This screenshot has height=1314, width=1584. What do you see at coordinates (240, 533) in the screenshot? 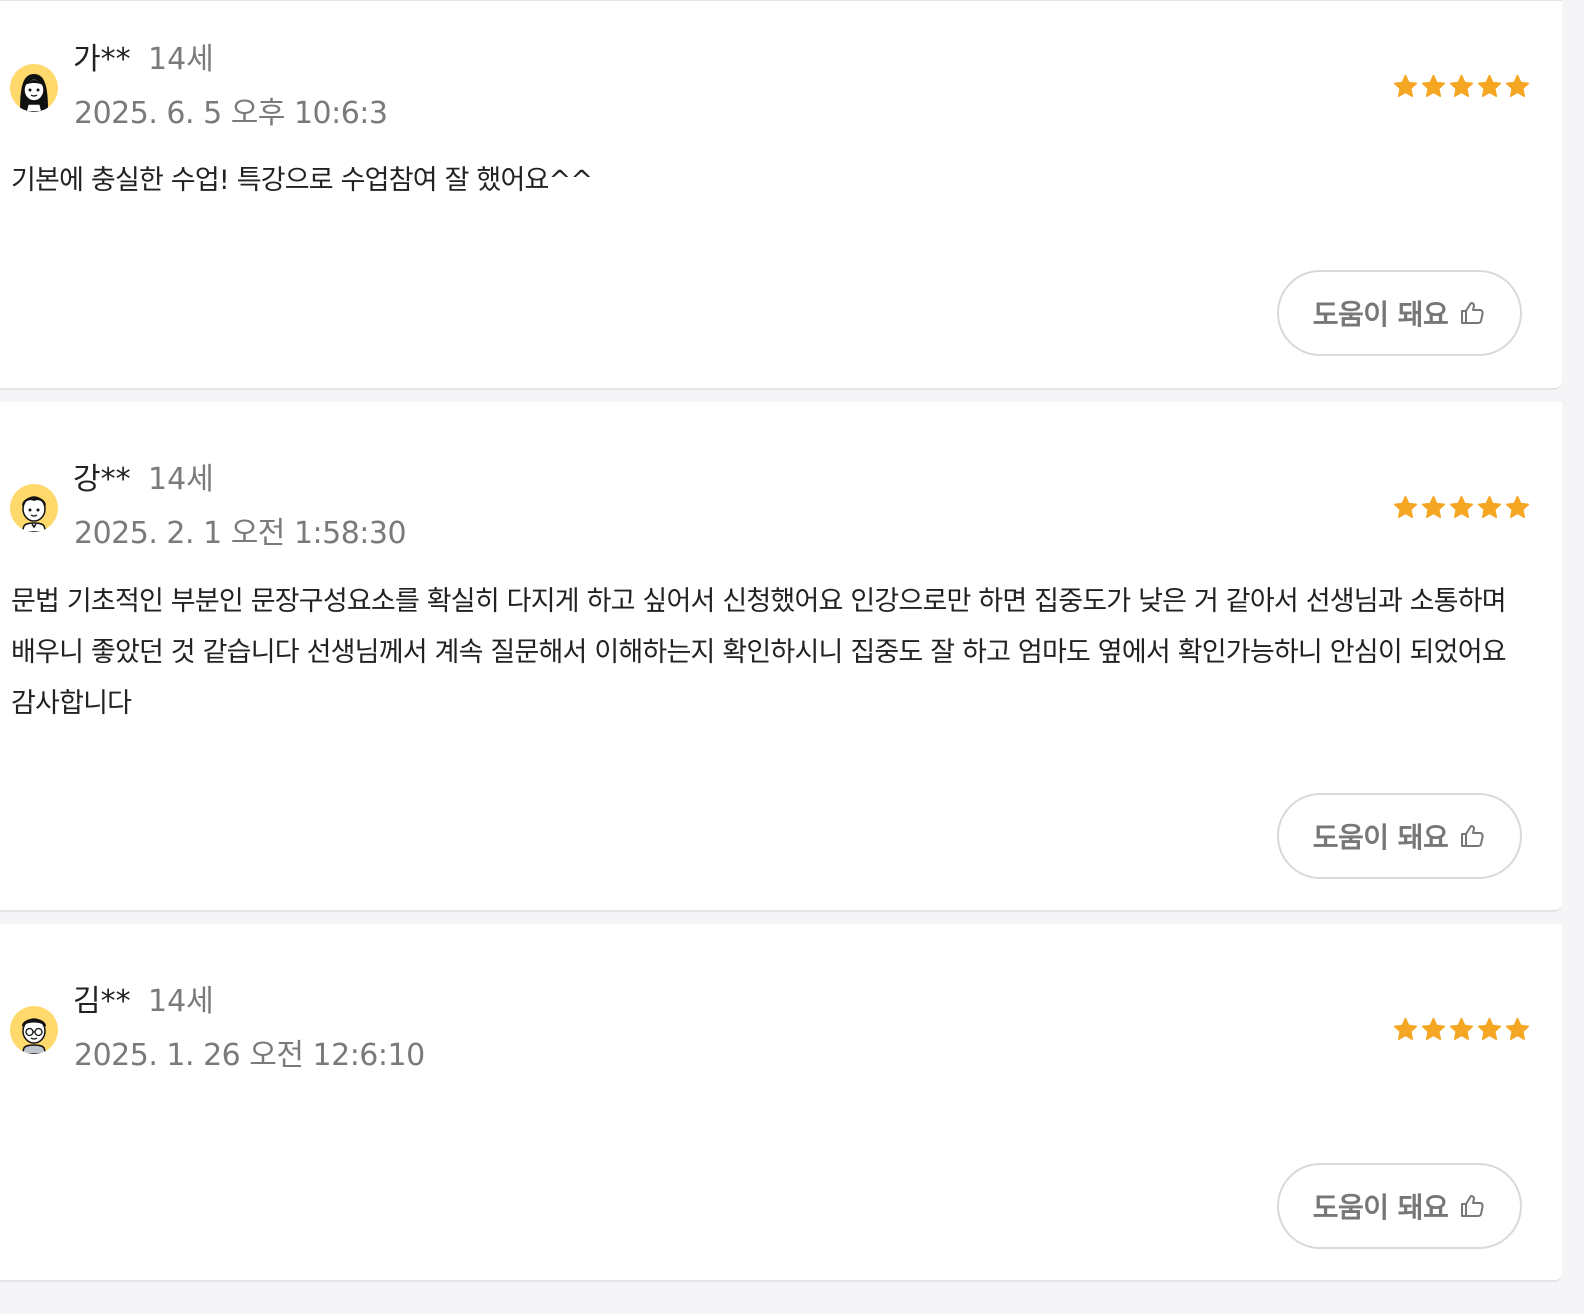
I see `review-date: 2025. 2. 1 오전 1:58:30` at bounding box center [240, 533].